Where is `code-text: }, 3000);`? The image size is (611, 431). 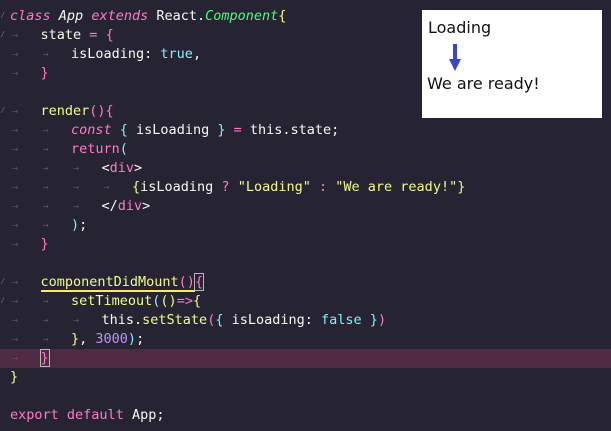
code-text: }, 3000); is located at coordinates (107, 339).